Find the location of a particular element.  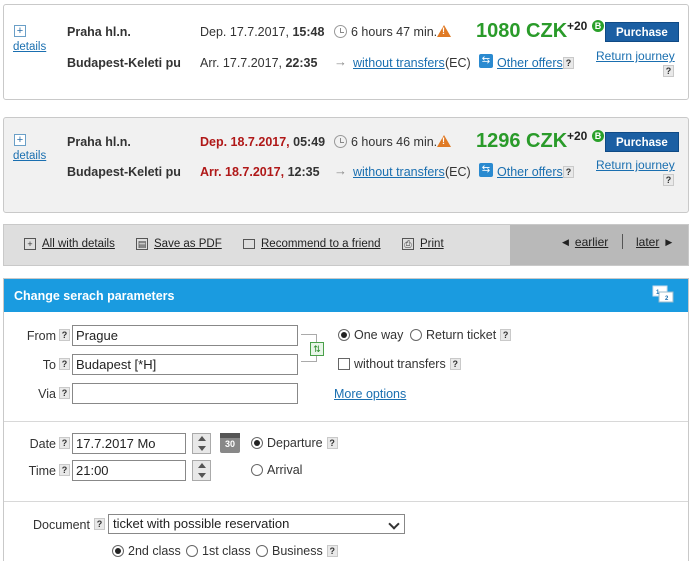

printer-icon: ⎙ is located at coordinates (408, 244).